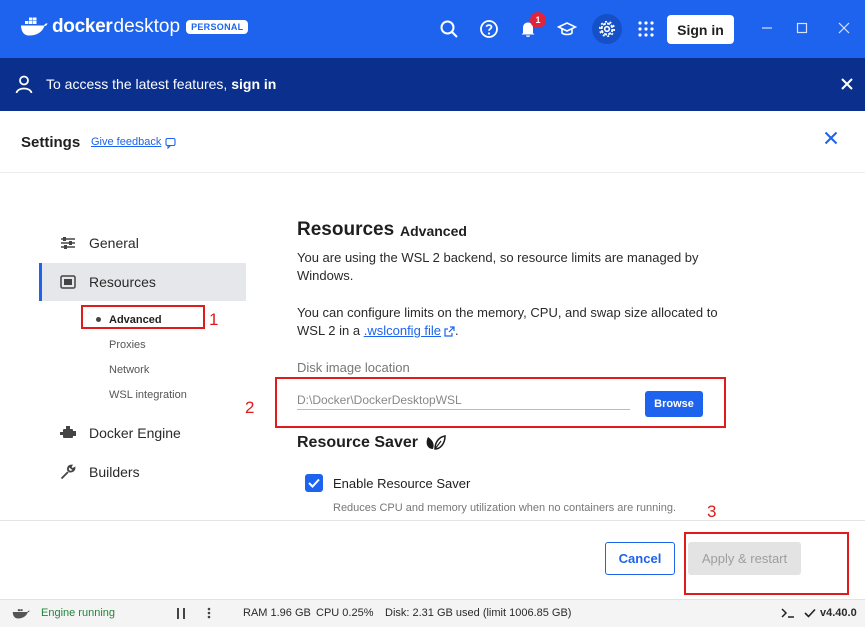 Image resolution: width=865 pixels, height=627 pixels. I want to click on engine-status: Engine running, so click(78, 613).